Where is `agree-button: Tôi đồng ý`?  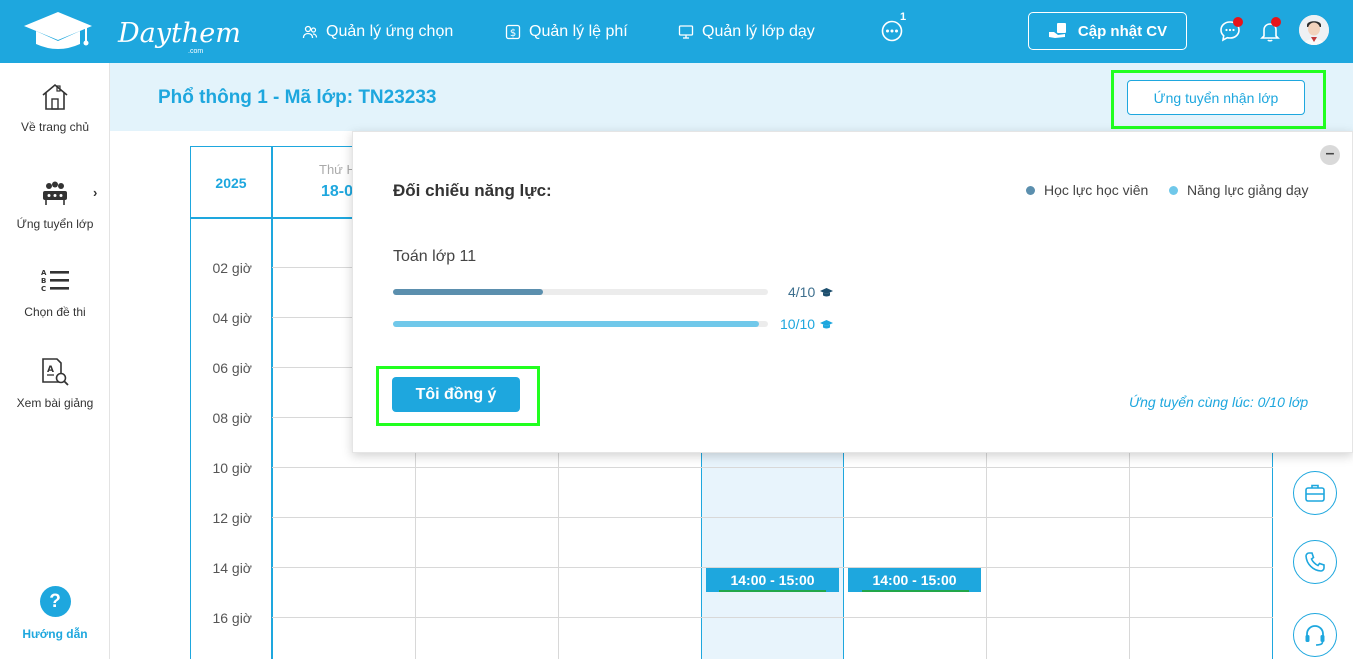
agree-button: Tôi đồng ý is located at coordinates (456, 394).